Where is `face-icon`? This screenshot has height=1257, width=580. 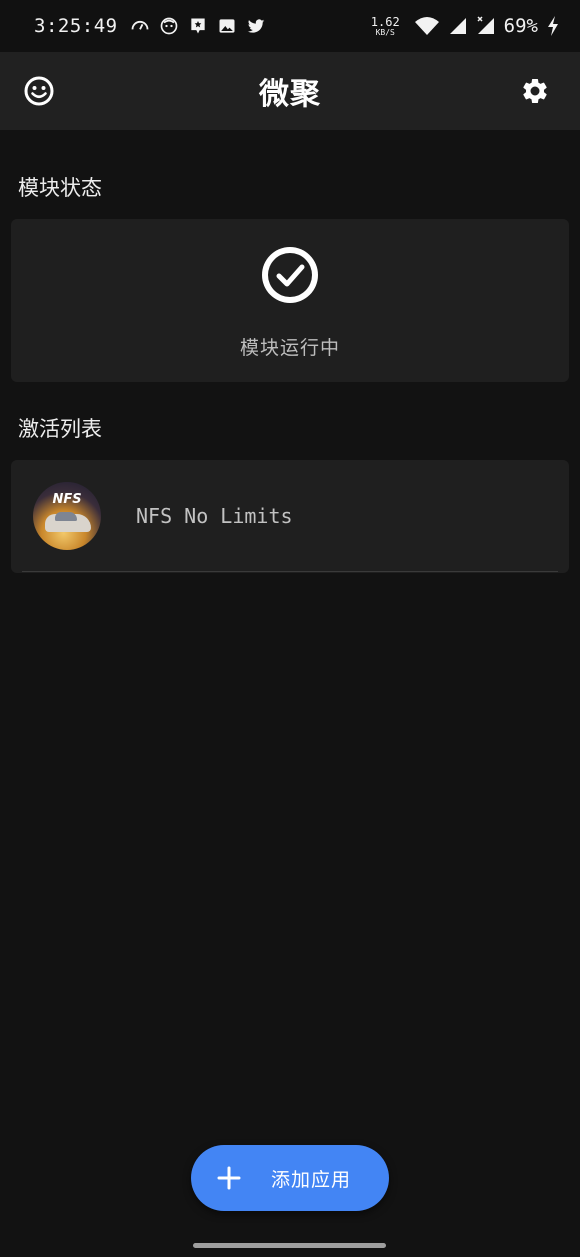 face-icon is located at coordinates (168, 26).